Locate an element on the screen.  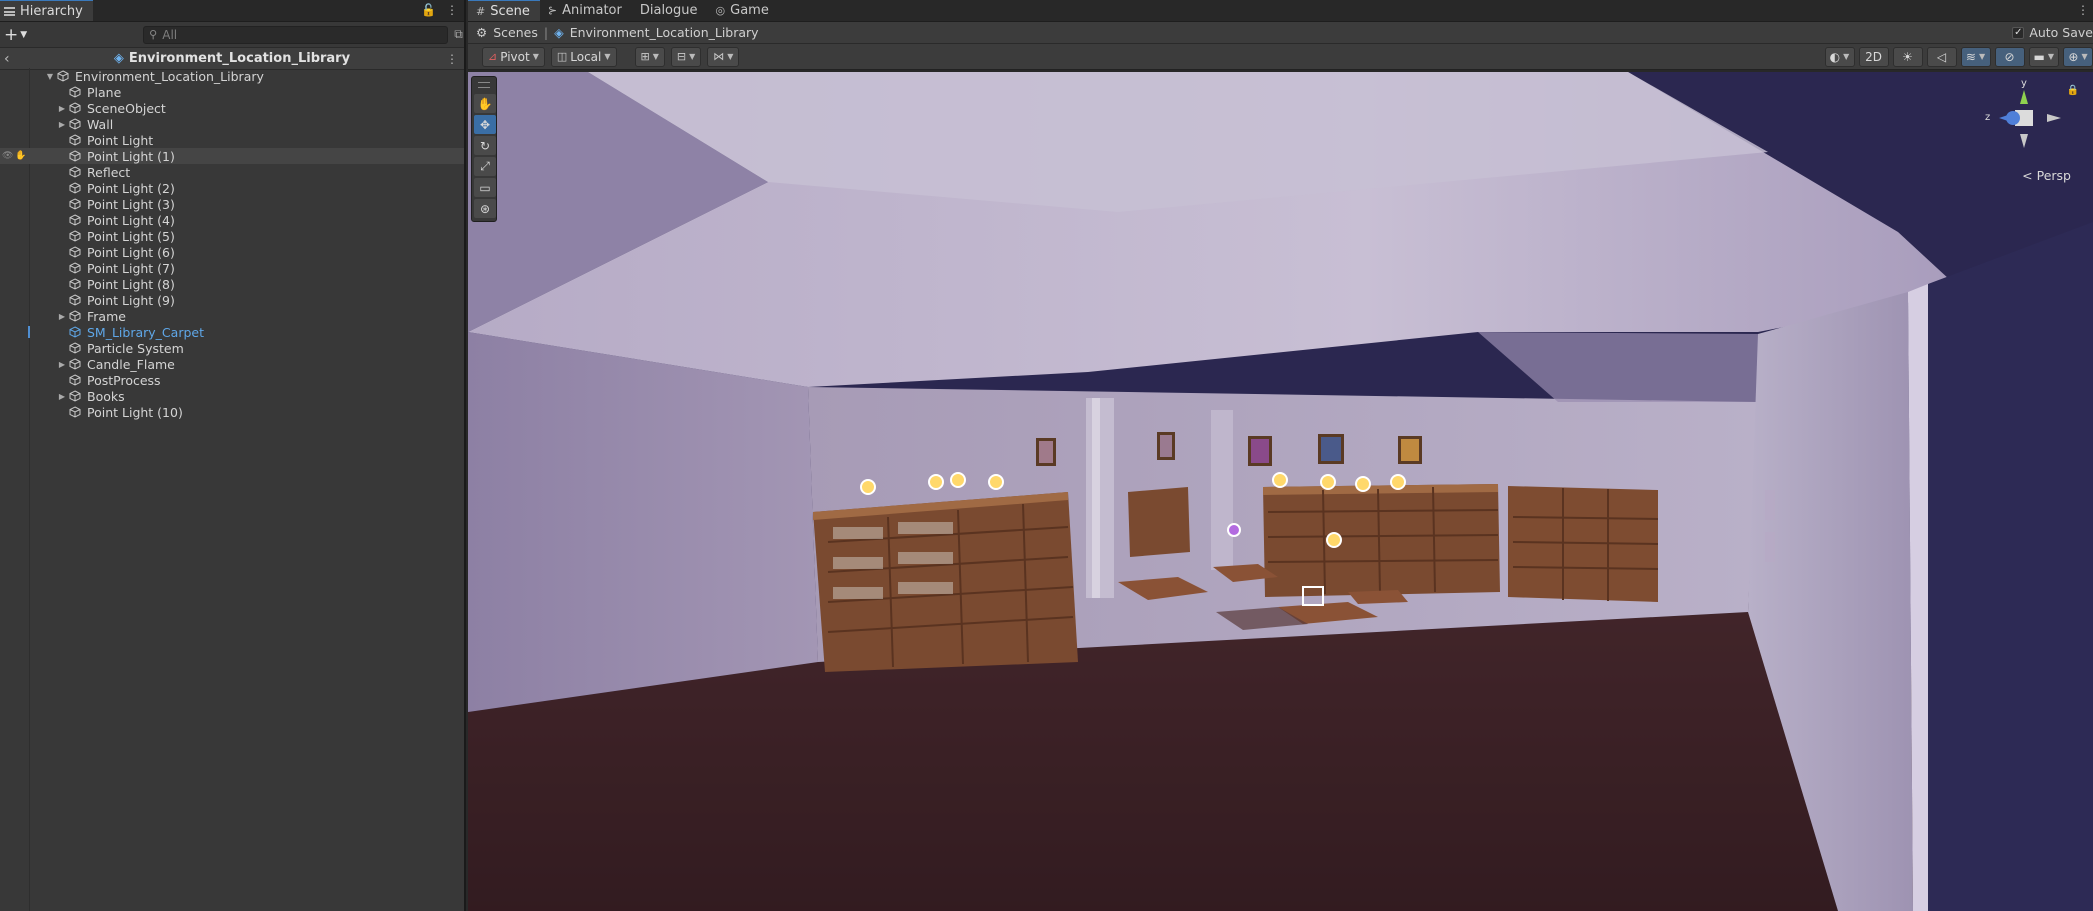
tree-item: ▶ SceneObject is located at coordinates (232, 108).